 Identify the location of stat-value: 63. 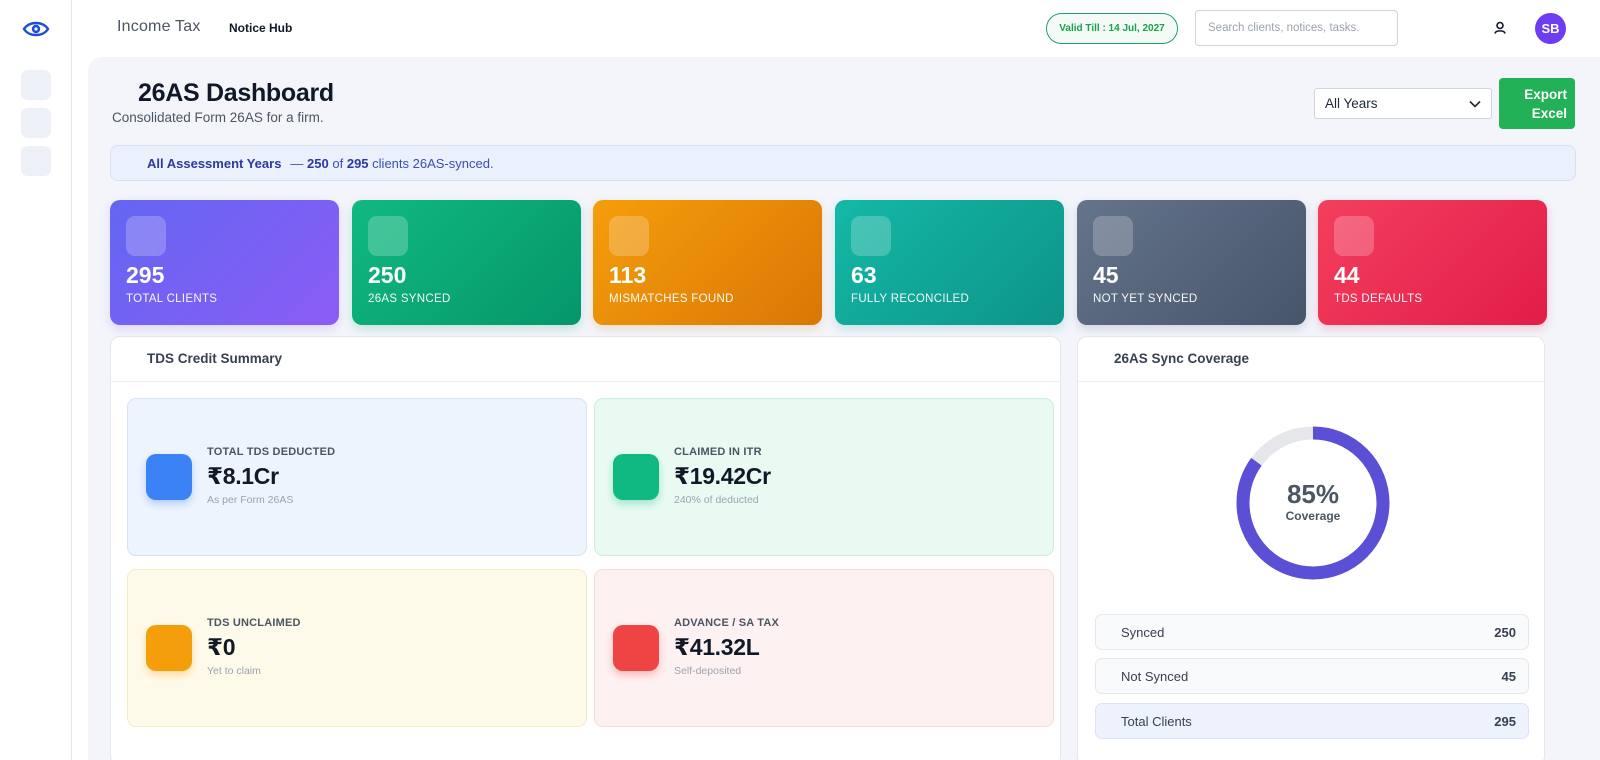
(864, 275).